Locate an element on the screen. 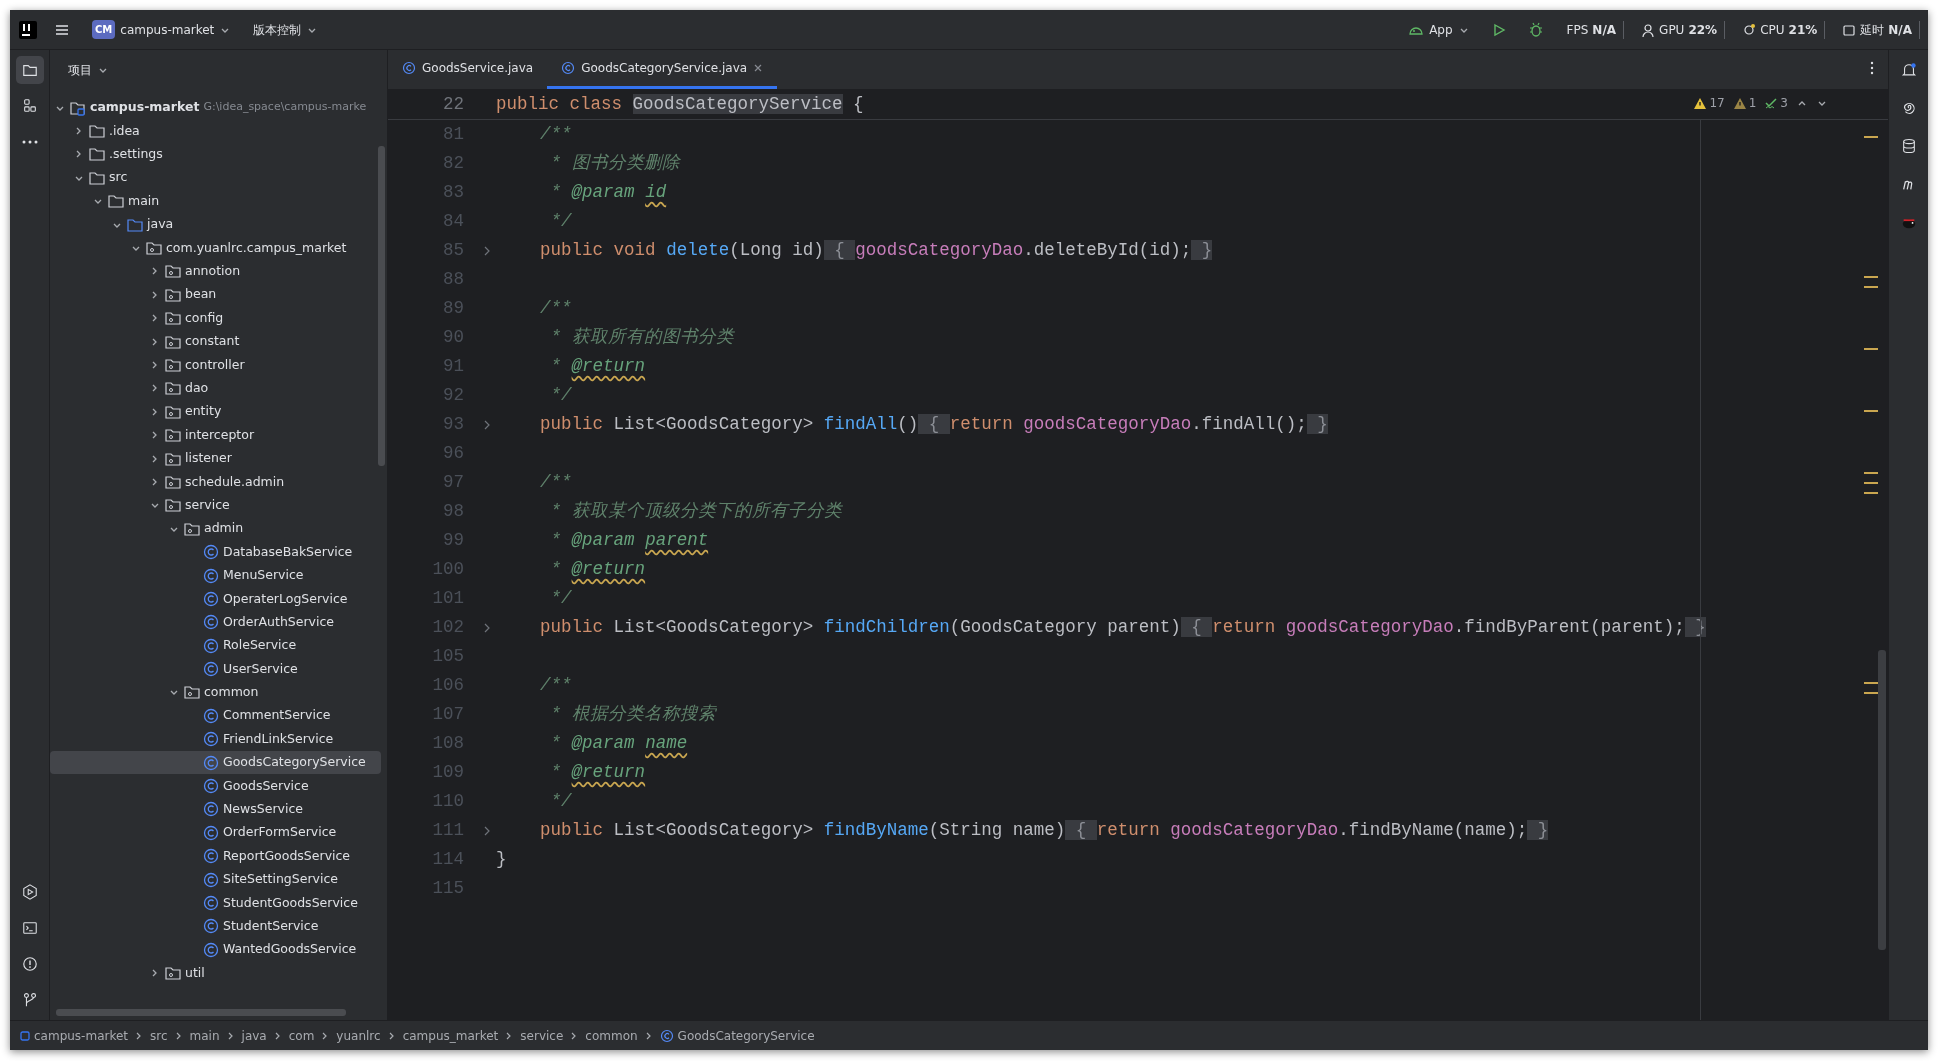 The image size is (1941, 1061). tree-item: java is located at coordinates (215, 224).